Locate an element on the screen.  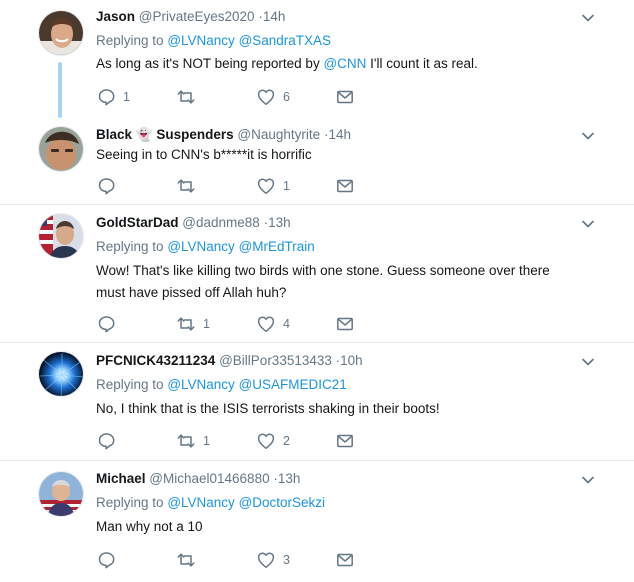
like-button: 6 is located at coordinates (273, 97).